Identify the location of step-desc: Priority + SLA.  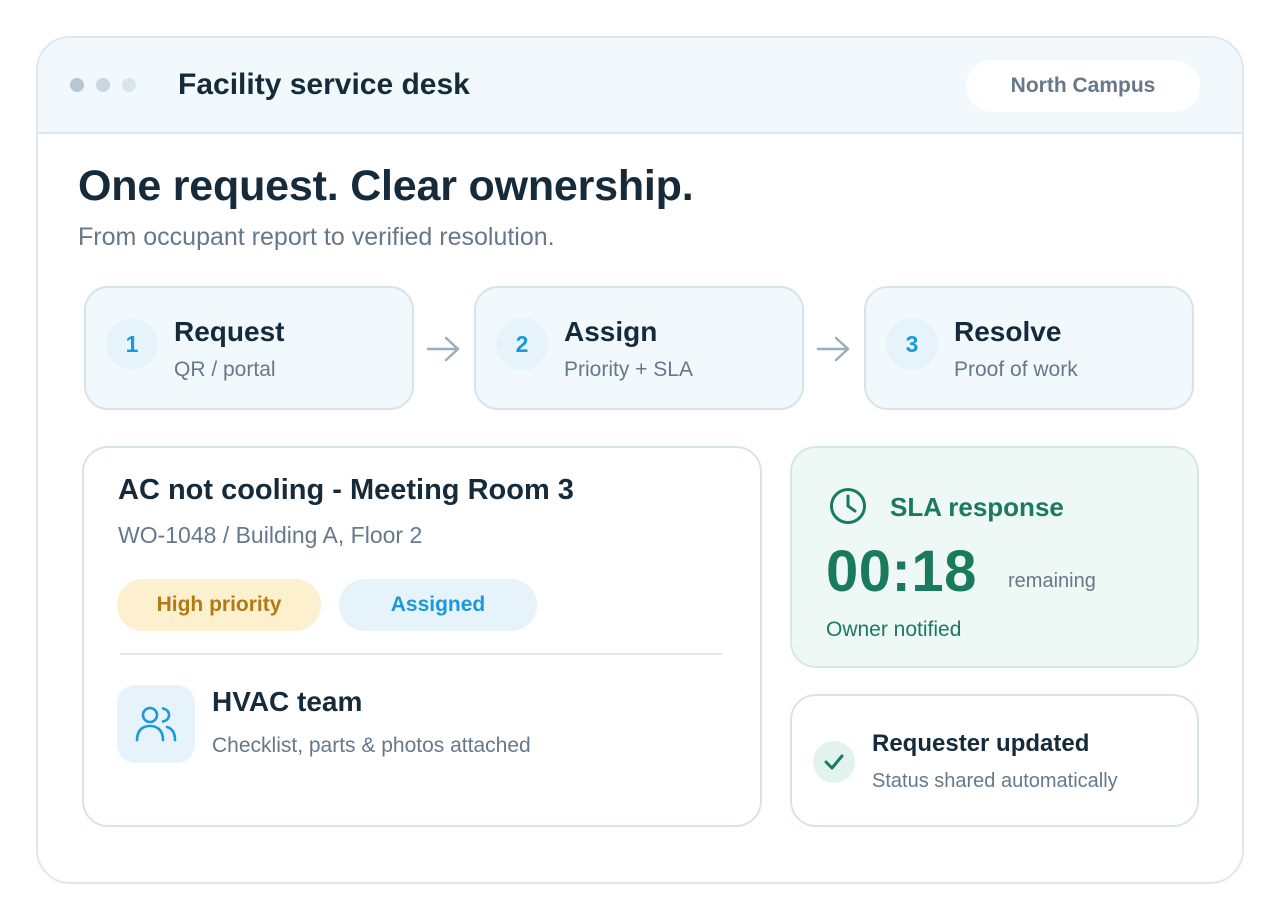
(628, 369).